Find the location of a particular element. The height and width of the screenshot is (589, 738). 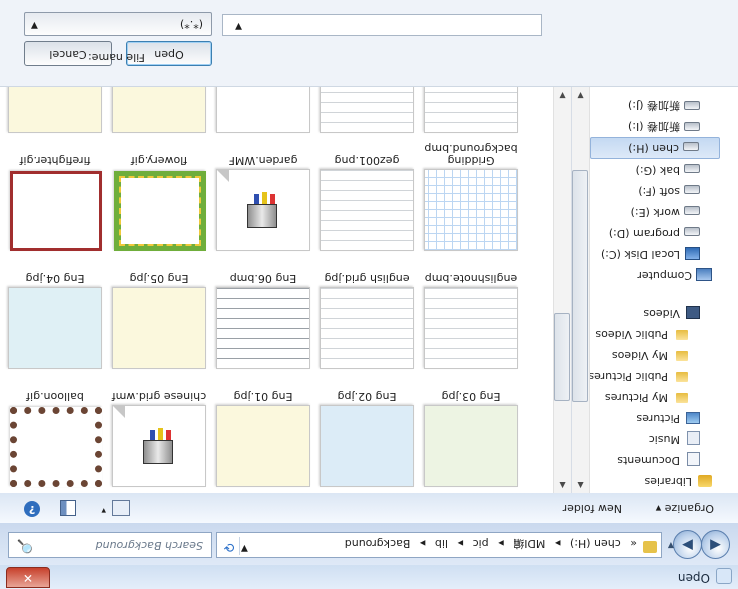

nav-item-local-disk-c: Local Disk (C:) is located at coordinates (635, 254).